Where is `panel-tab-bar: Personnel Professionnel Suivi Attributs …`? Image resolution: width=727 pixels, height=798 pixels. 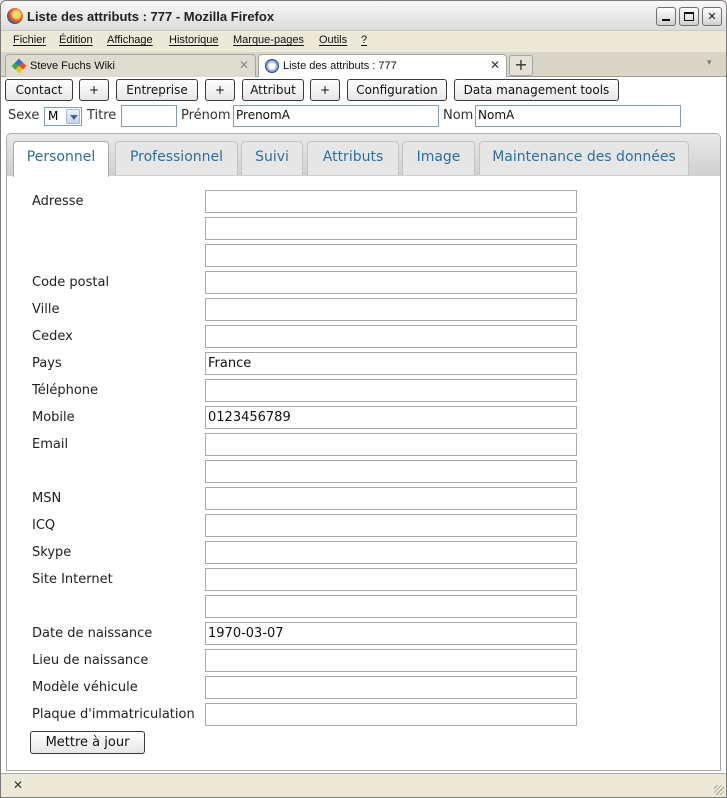
panel-tab-bar: Personnel Professionnel Suivi Attributs … is located at coordinates (363, 155).